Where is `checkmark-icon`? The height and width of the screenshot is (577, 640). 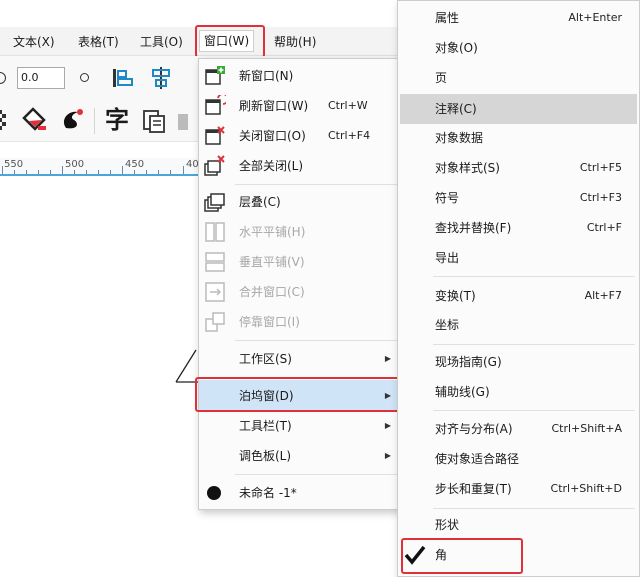
checkmark-icon is located at coordinates (415, 555).